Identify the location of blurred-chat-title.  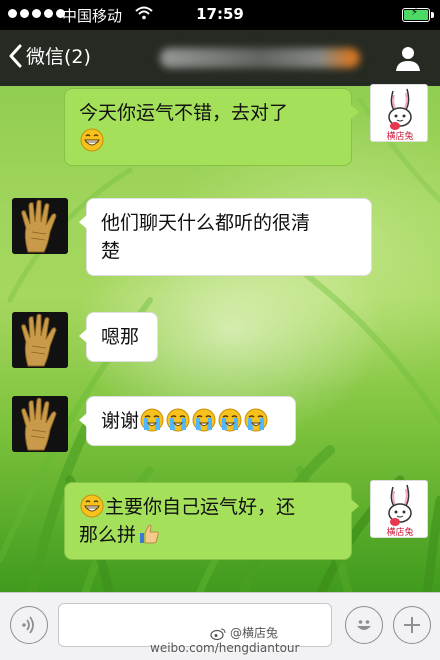
(260, 58).